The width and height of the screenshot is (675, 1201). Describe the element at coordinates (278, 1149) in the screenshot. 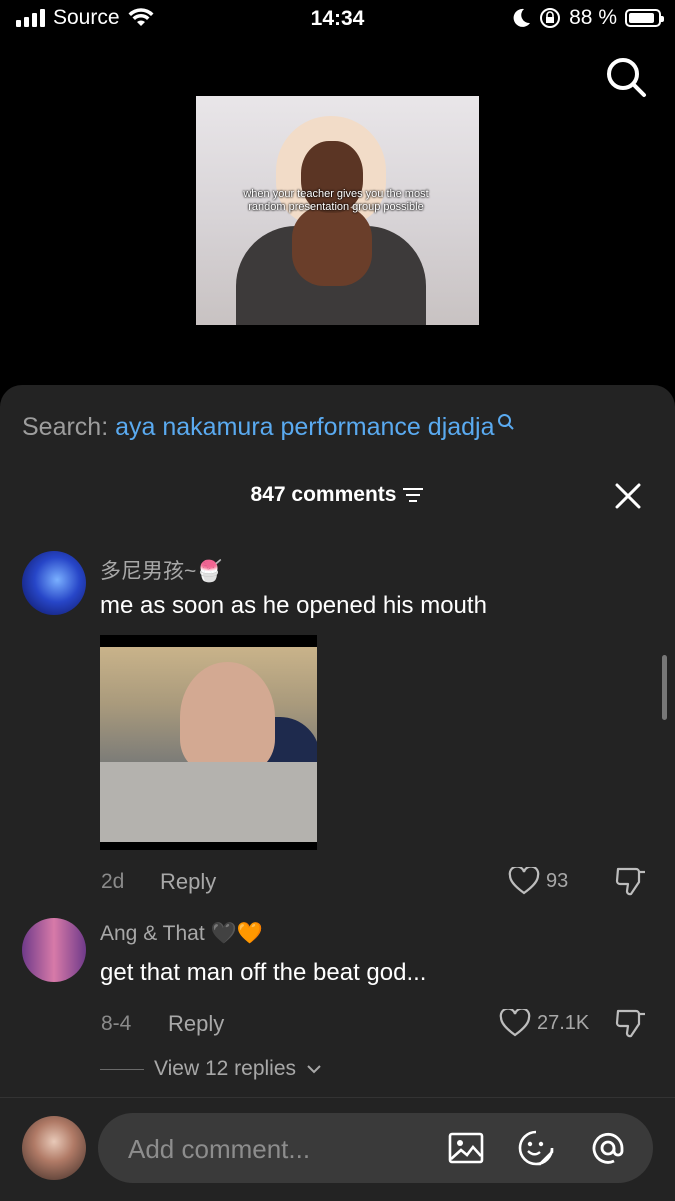

I see `comment-input` at that location.